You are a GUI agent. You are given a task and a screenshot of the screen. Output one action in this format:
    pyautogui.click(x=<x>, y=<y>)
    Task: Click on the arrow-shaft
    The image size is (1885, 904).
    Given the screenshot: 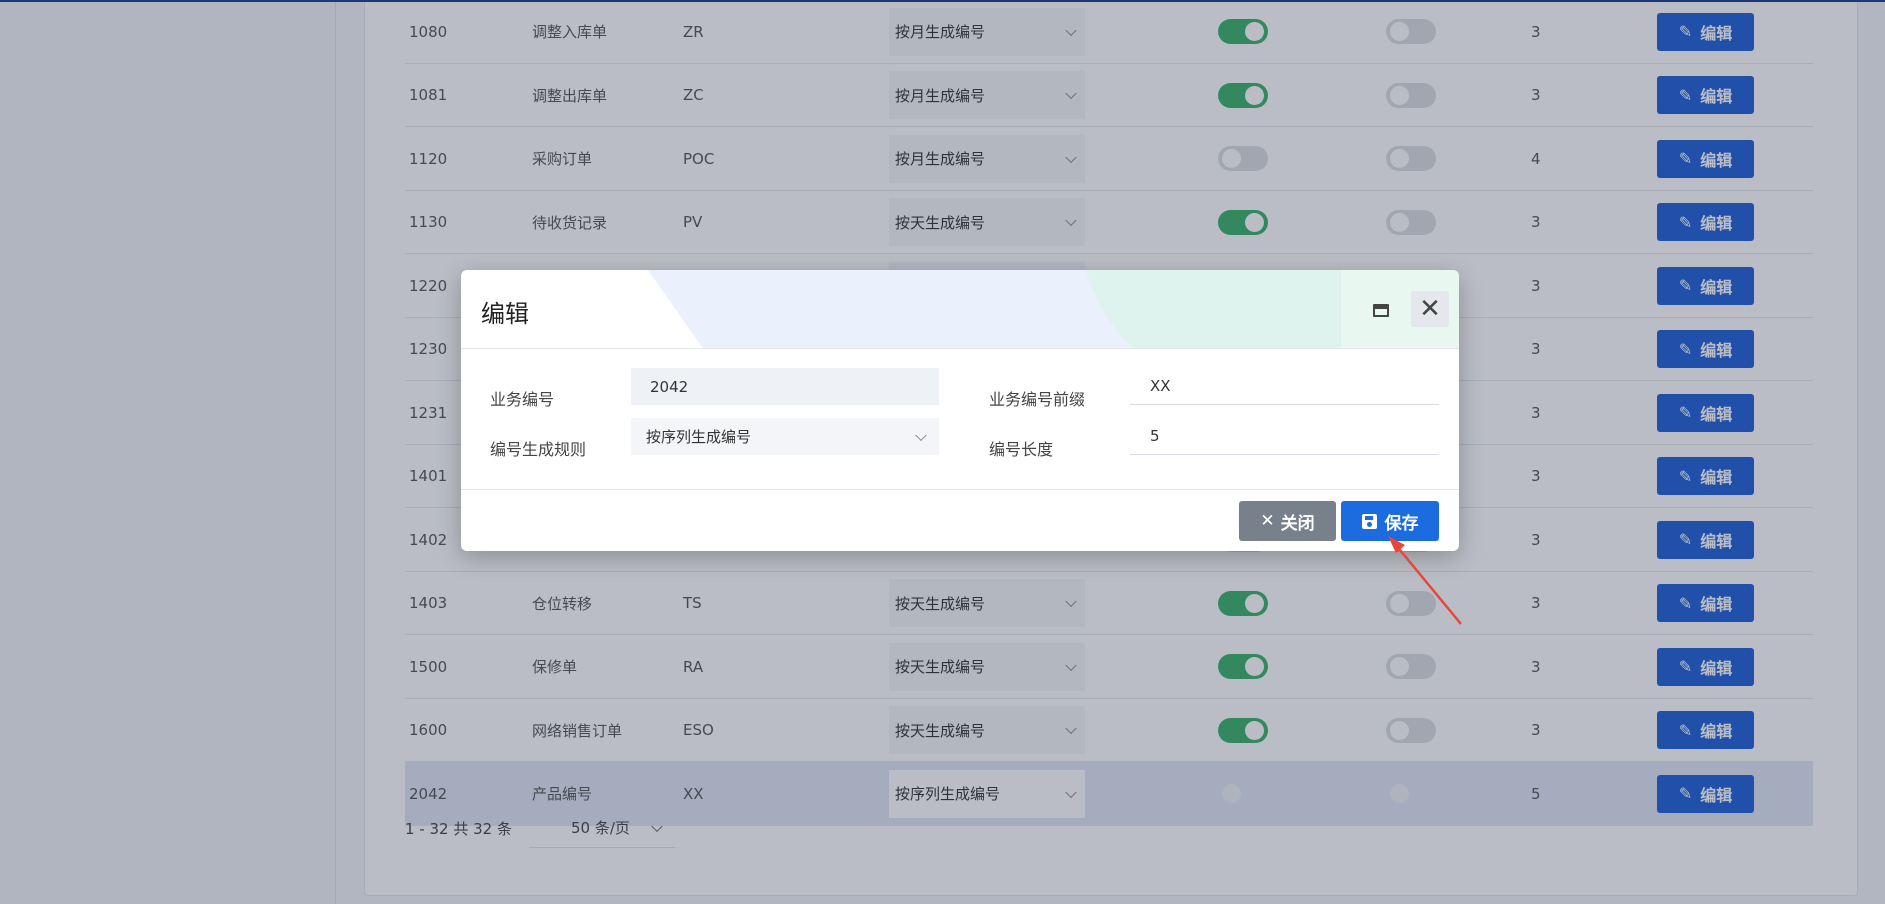 What is the action you would take?
    pyautogui.click(x=1428, y=584)
    